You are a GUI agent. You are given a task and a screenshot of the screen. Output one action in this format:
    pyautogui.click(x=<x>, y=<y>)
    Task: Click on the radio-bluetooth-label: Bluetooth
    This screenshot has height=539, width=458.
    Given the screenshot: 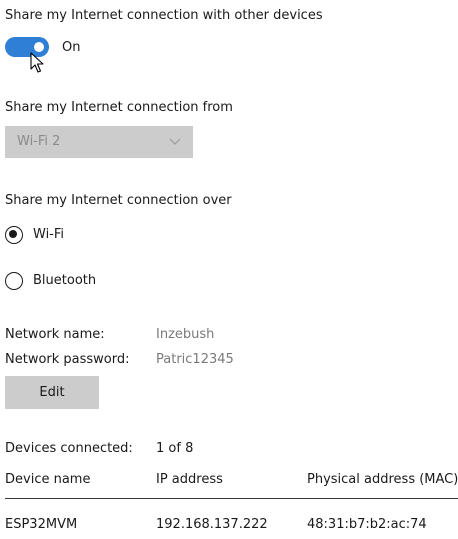 What is the action you would take?
    pyautogui.click(x=64, y=280)
    